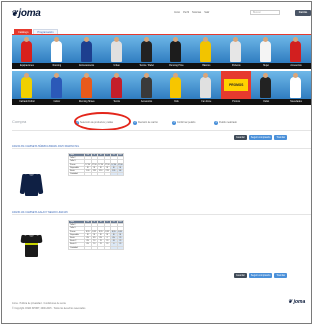  Describe the element at coordinates (145, 122) in the screenshot. I see `step-2: 2 Revisión de carrito` at that location.